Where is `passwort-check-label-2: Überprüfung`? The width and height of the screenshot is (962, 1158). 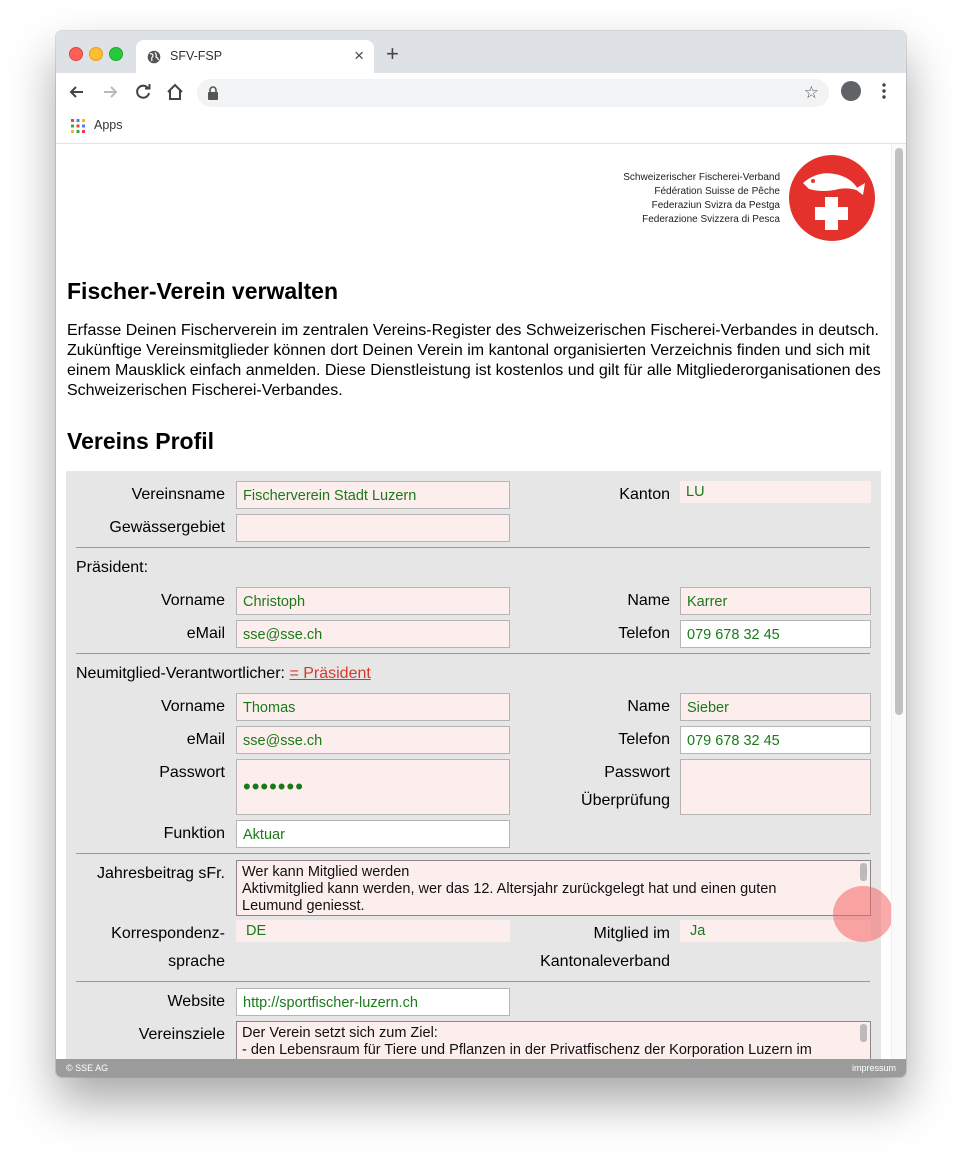
passwort-check-label-2: Überprüfung is located at coordinates (625, 800).